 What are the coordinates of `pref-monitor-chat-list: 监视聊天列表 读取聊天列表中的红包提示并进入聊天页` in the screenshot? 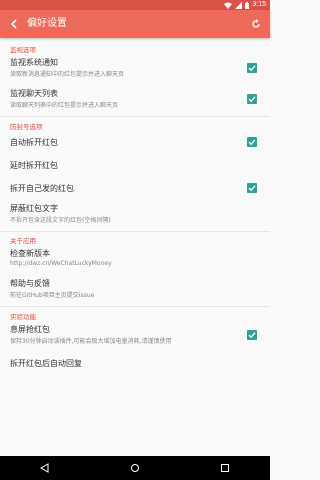 It's located at (135, 100).